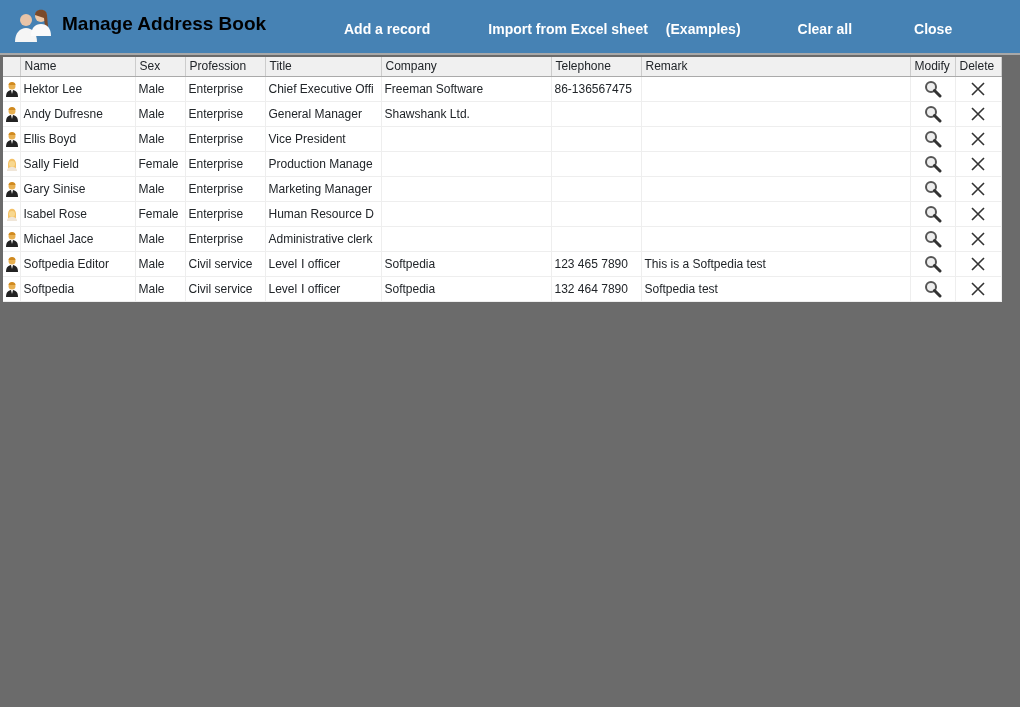  I want to click on table-cell: 123 465 7890, so click(591, 263).